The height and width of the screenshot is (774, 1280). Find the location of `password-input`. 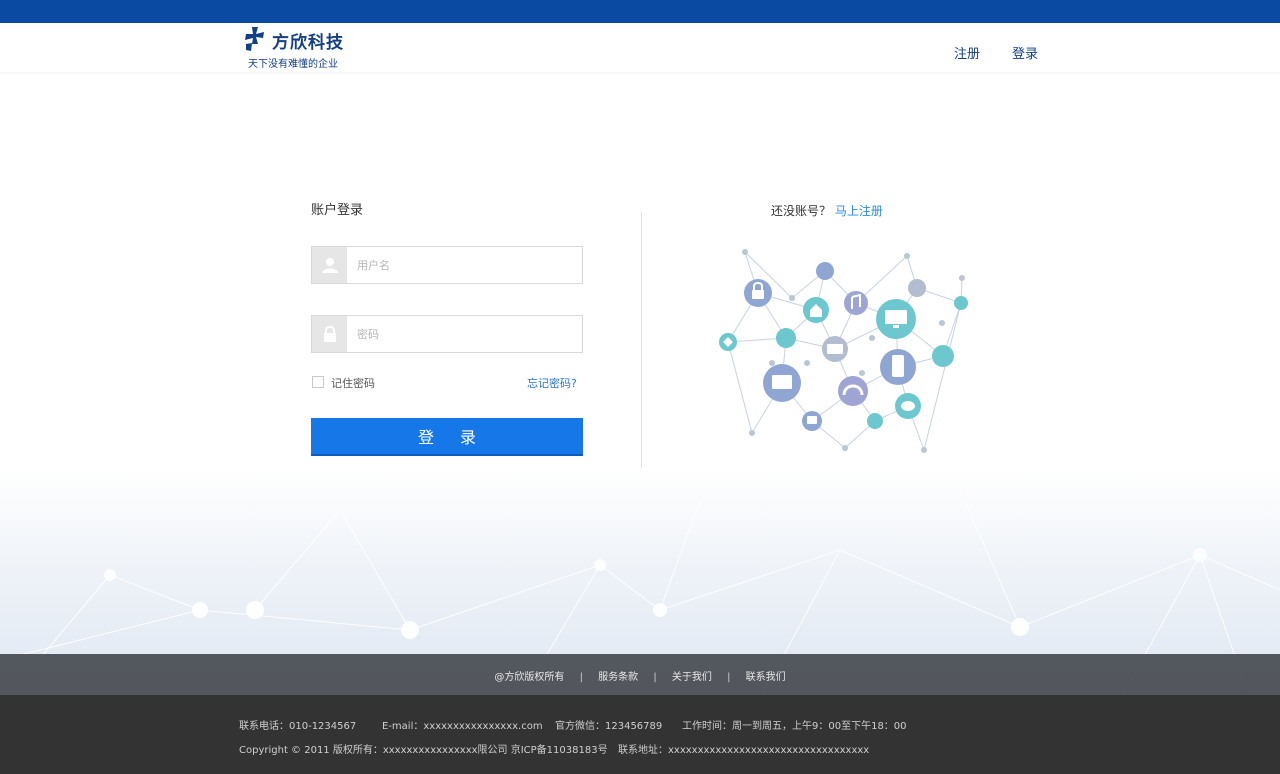

password-input is located at coordinates (465, 334).